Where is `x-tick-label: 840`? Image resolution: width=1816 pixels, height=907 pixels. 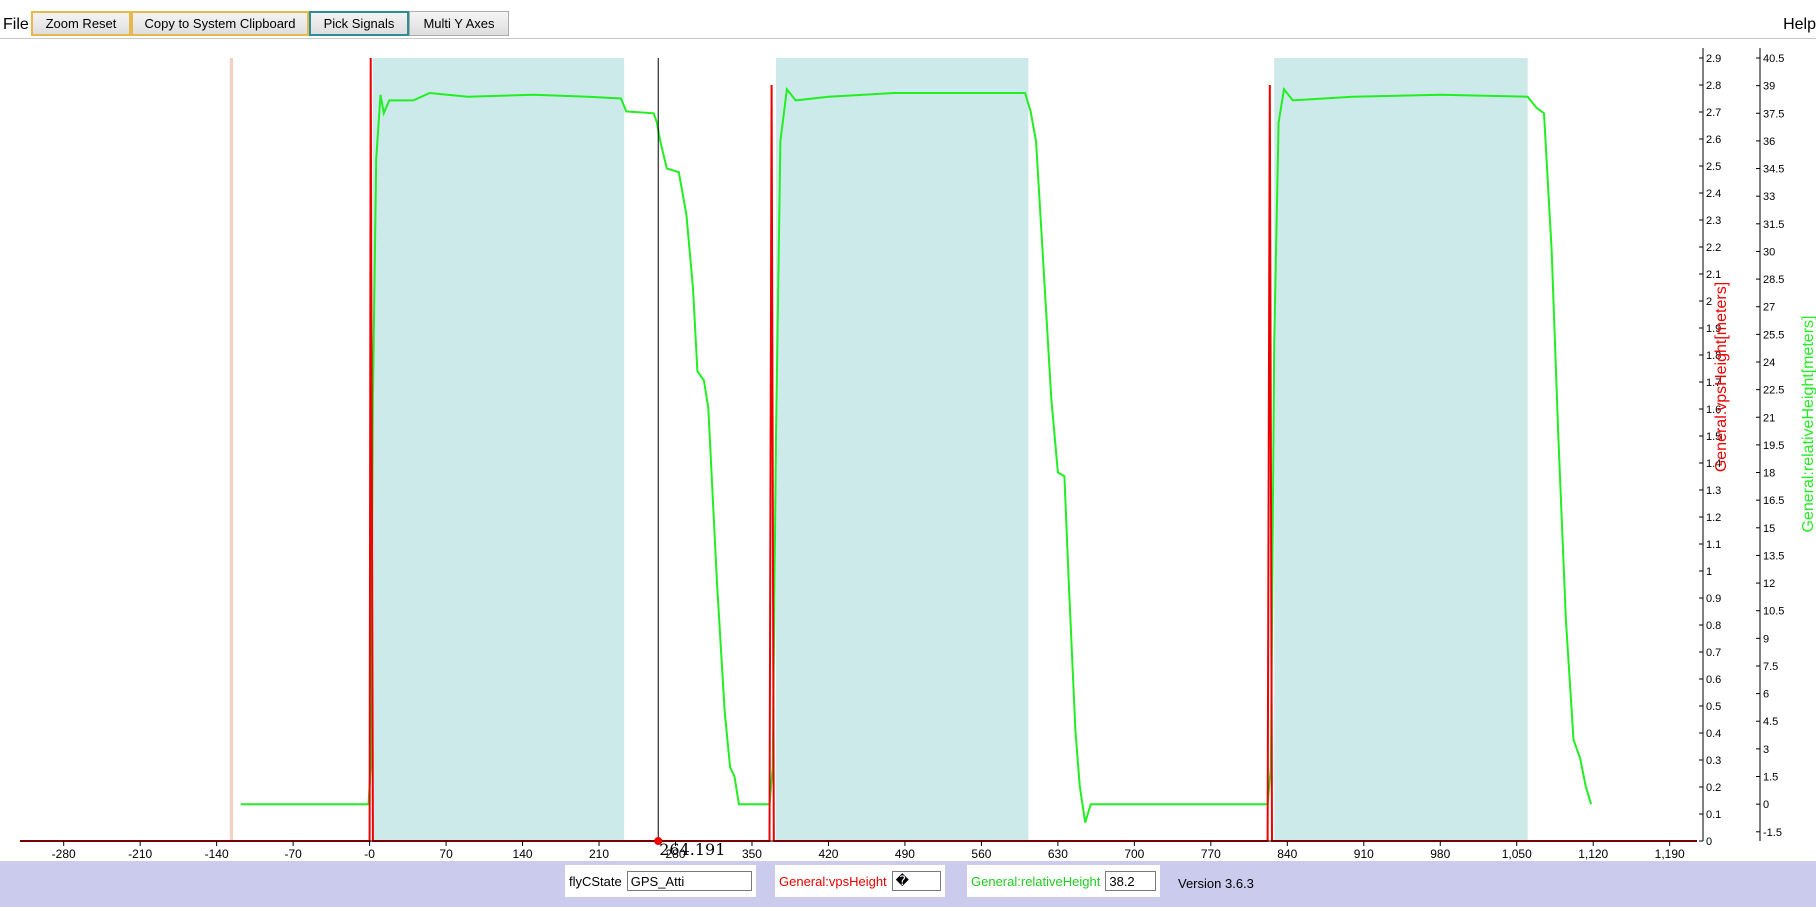
x-tick-label: 840 is located at coordinates (1287, 853).